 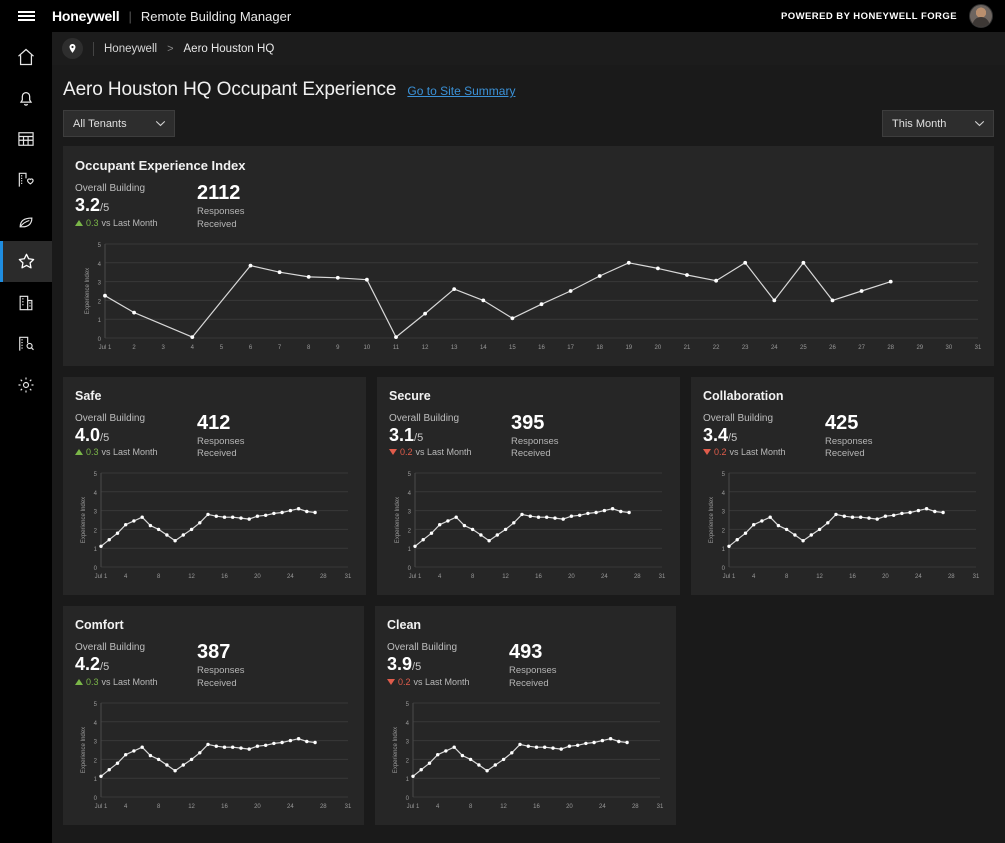 I want to click on sidebar-item-alerts, so click(x=26, y=97).